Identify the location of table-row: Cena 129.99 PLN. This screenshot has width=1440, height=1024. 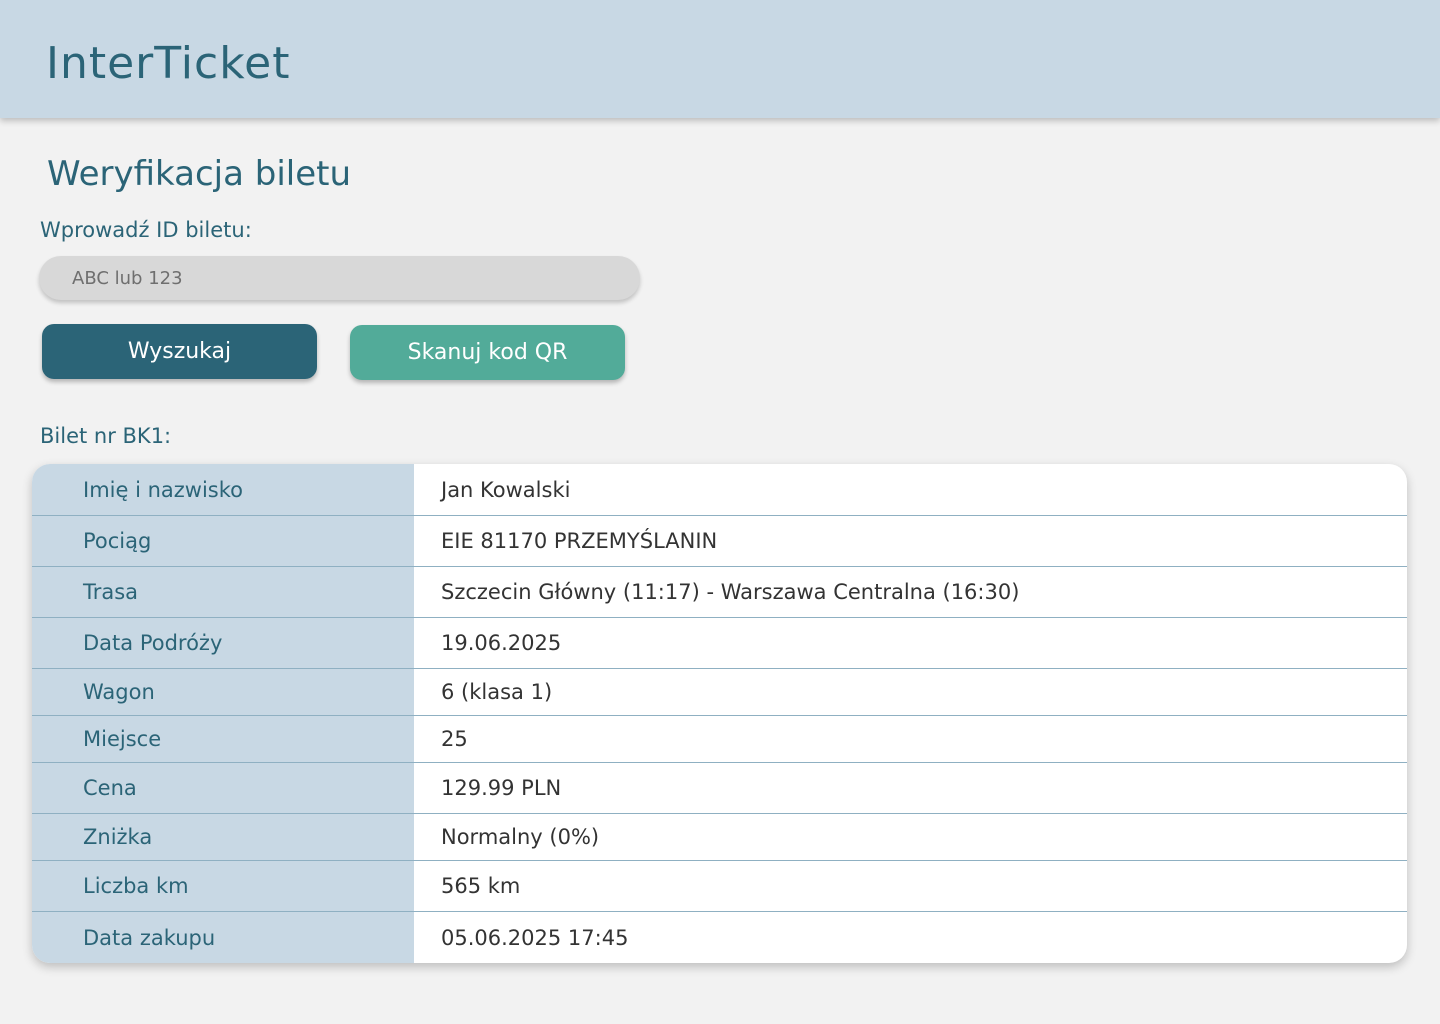
(719, 788).